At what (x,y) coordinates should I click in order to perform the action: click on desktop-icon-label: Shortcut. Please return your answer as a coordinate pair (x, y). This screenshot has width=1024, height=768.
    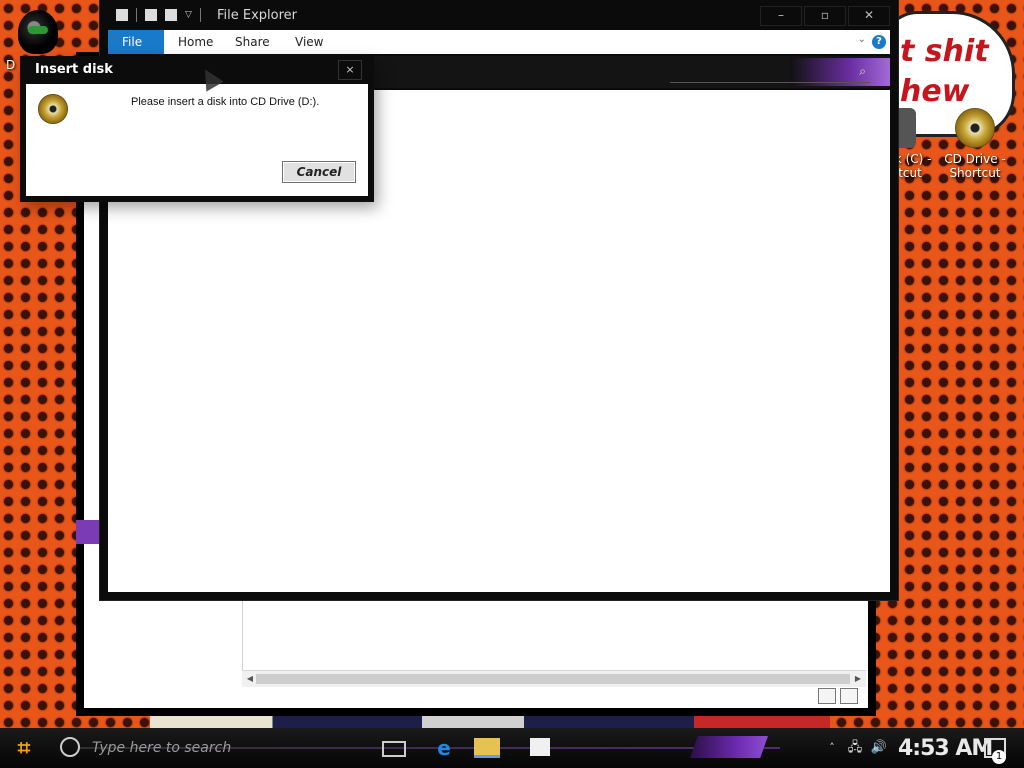
    Looking at the image, I should click on (975, 173).